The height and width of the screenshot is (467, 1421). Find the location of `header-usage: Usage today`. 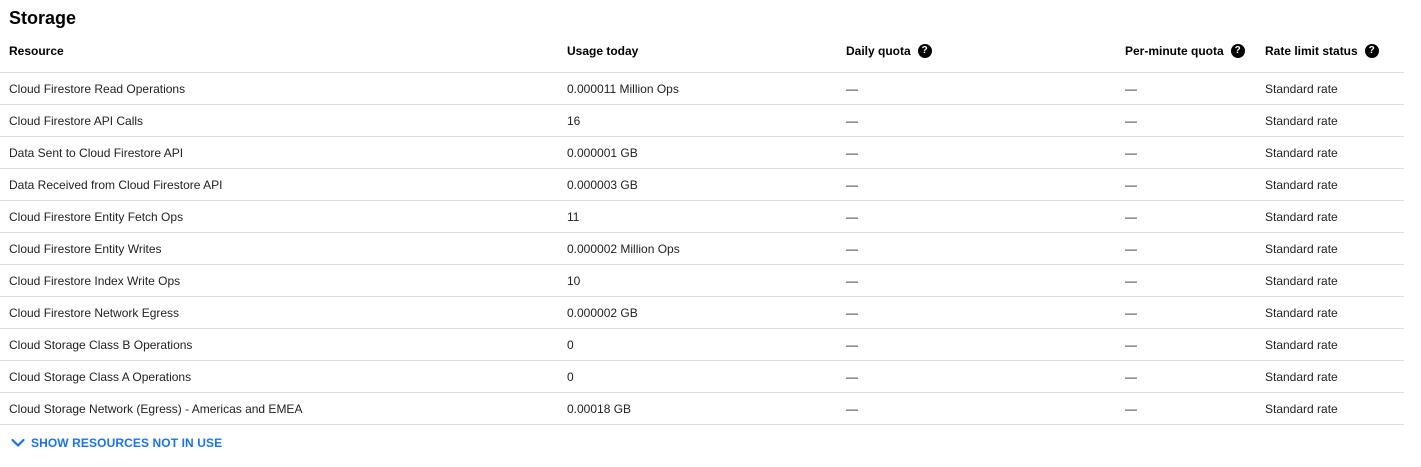

header-usage: Usage today is located at coordinates (603, 50).